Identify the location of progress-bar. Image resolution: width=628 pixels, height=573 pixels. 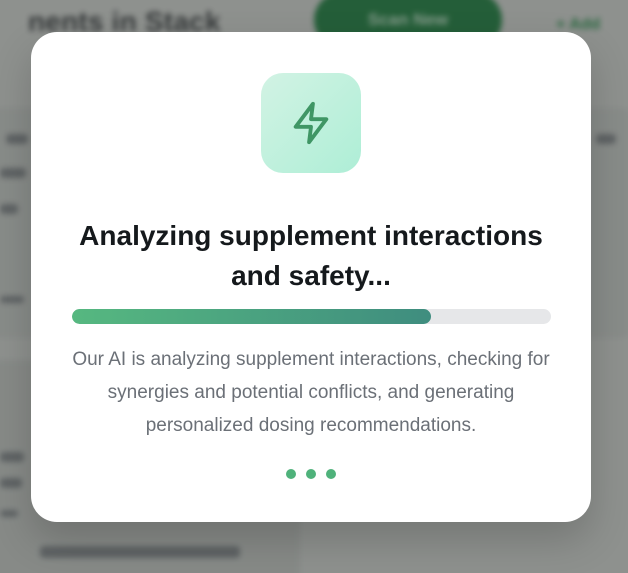
(311, 316).